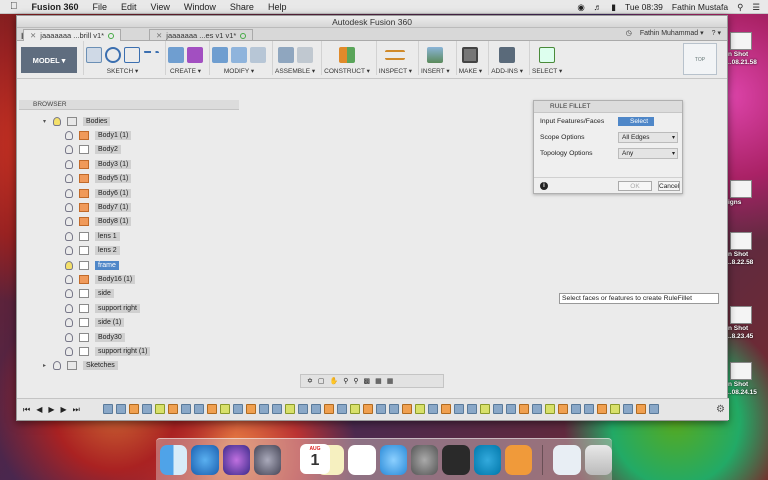 The height and width of the screenshot is (480, 768). Describe the element at coordinates (113, 150) in the screenshot. I see `body-row: Body2` at that location.